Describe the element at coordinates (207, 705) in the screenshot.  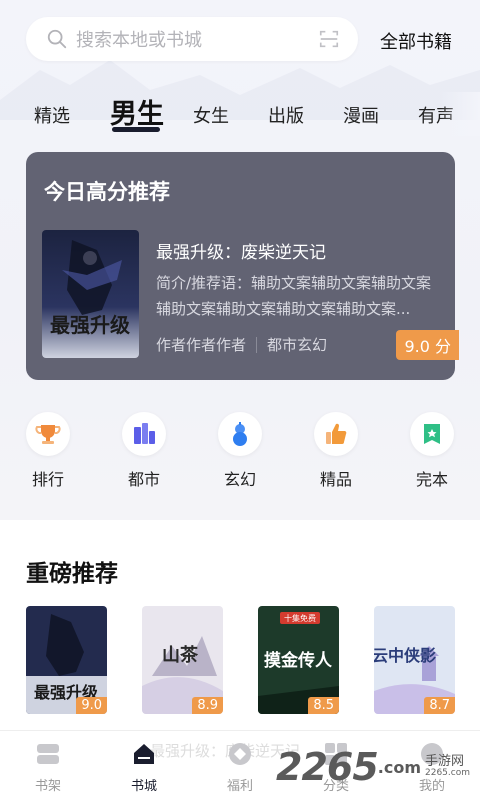
I see `book-rating: 8.9` at that location.